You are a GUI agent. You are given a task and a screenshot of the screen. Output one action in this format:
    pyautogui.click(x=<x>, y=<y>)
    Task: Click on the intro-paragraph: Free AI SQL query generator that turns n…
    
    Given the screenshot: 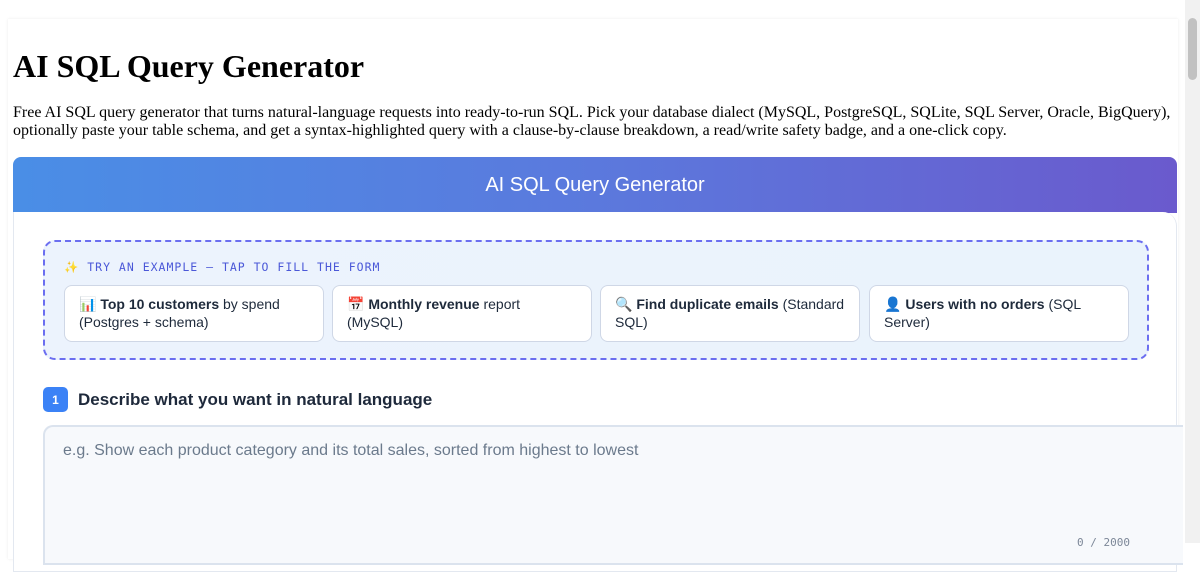 What is the action you would take?
    pyautogui.click(x=592, y=121)
    